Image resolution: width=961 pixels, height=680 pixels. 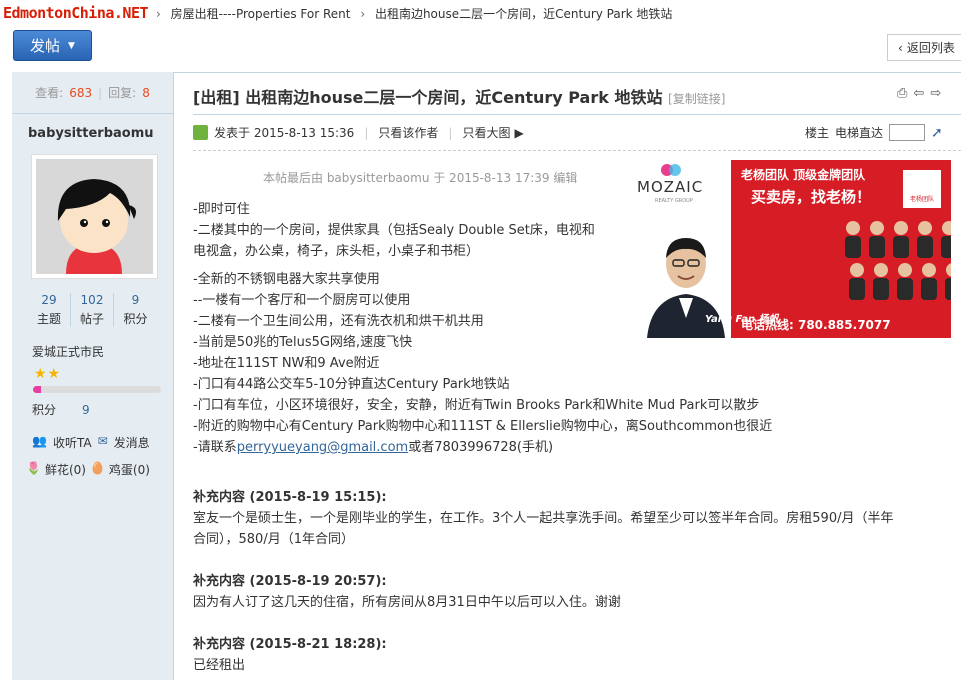 What do you see at coordinates (408, 132) in the screenshot?
I see `only-author-link: 只看该作者` at bounding box center [408, 132].